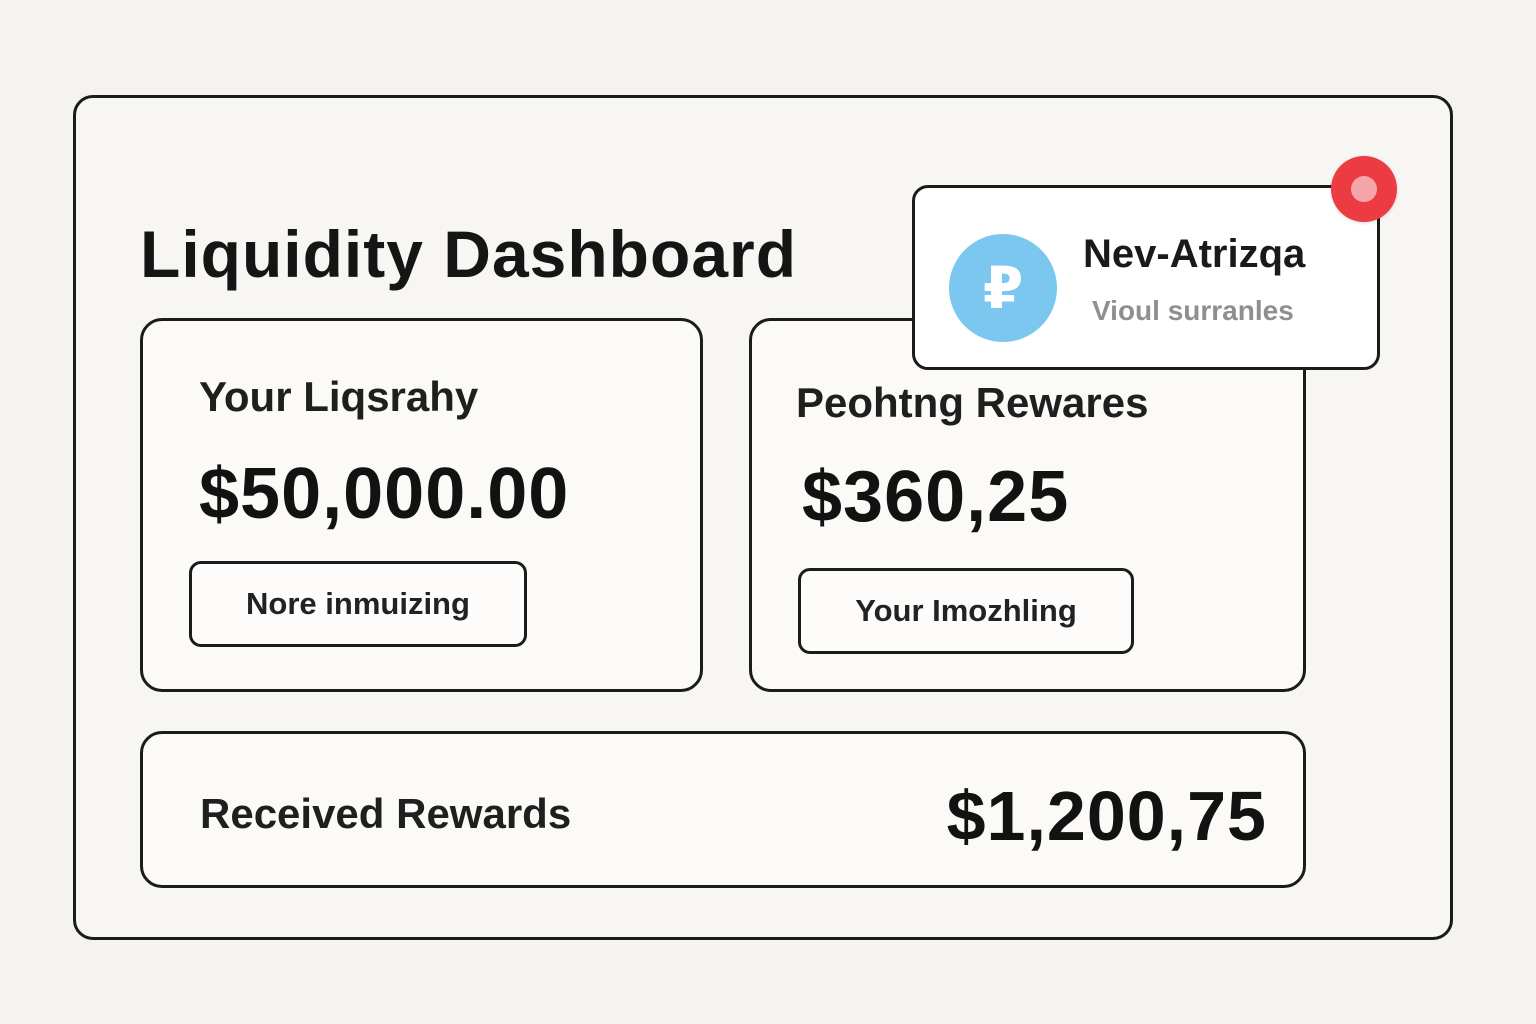  I want to click on pending-rewards-label: Peohtng Rewares, so click(972, 402).